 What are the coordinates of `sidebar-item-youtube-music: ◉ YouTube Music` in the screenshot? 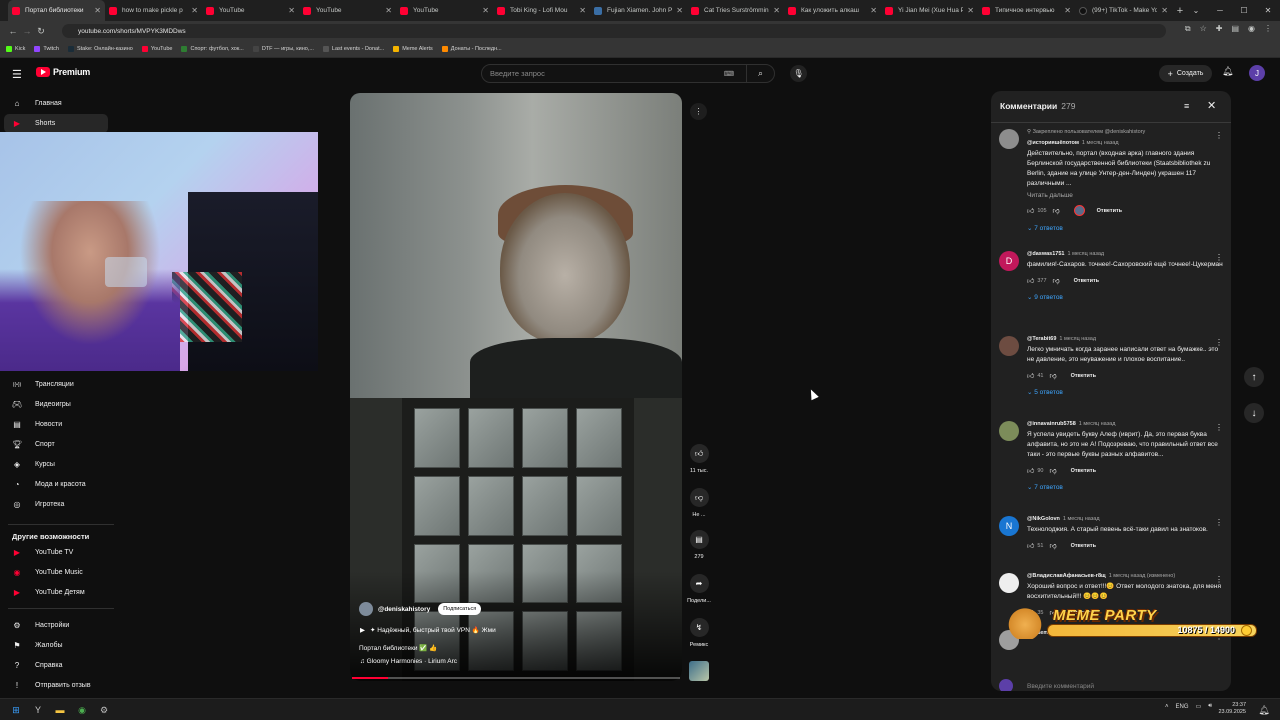 It's located at (56, 572).